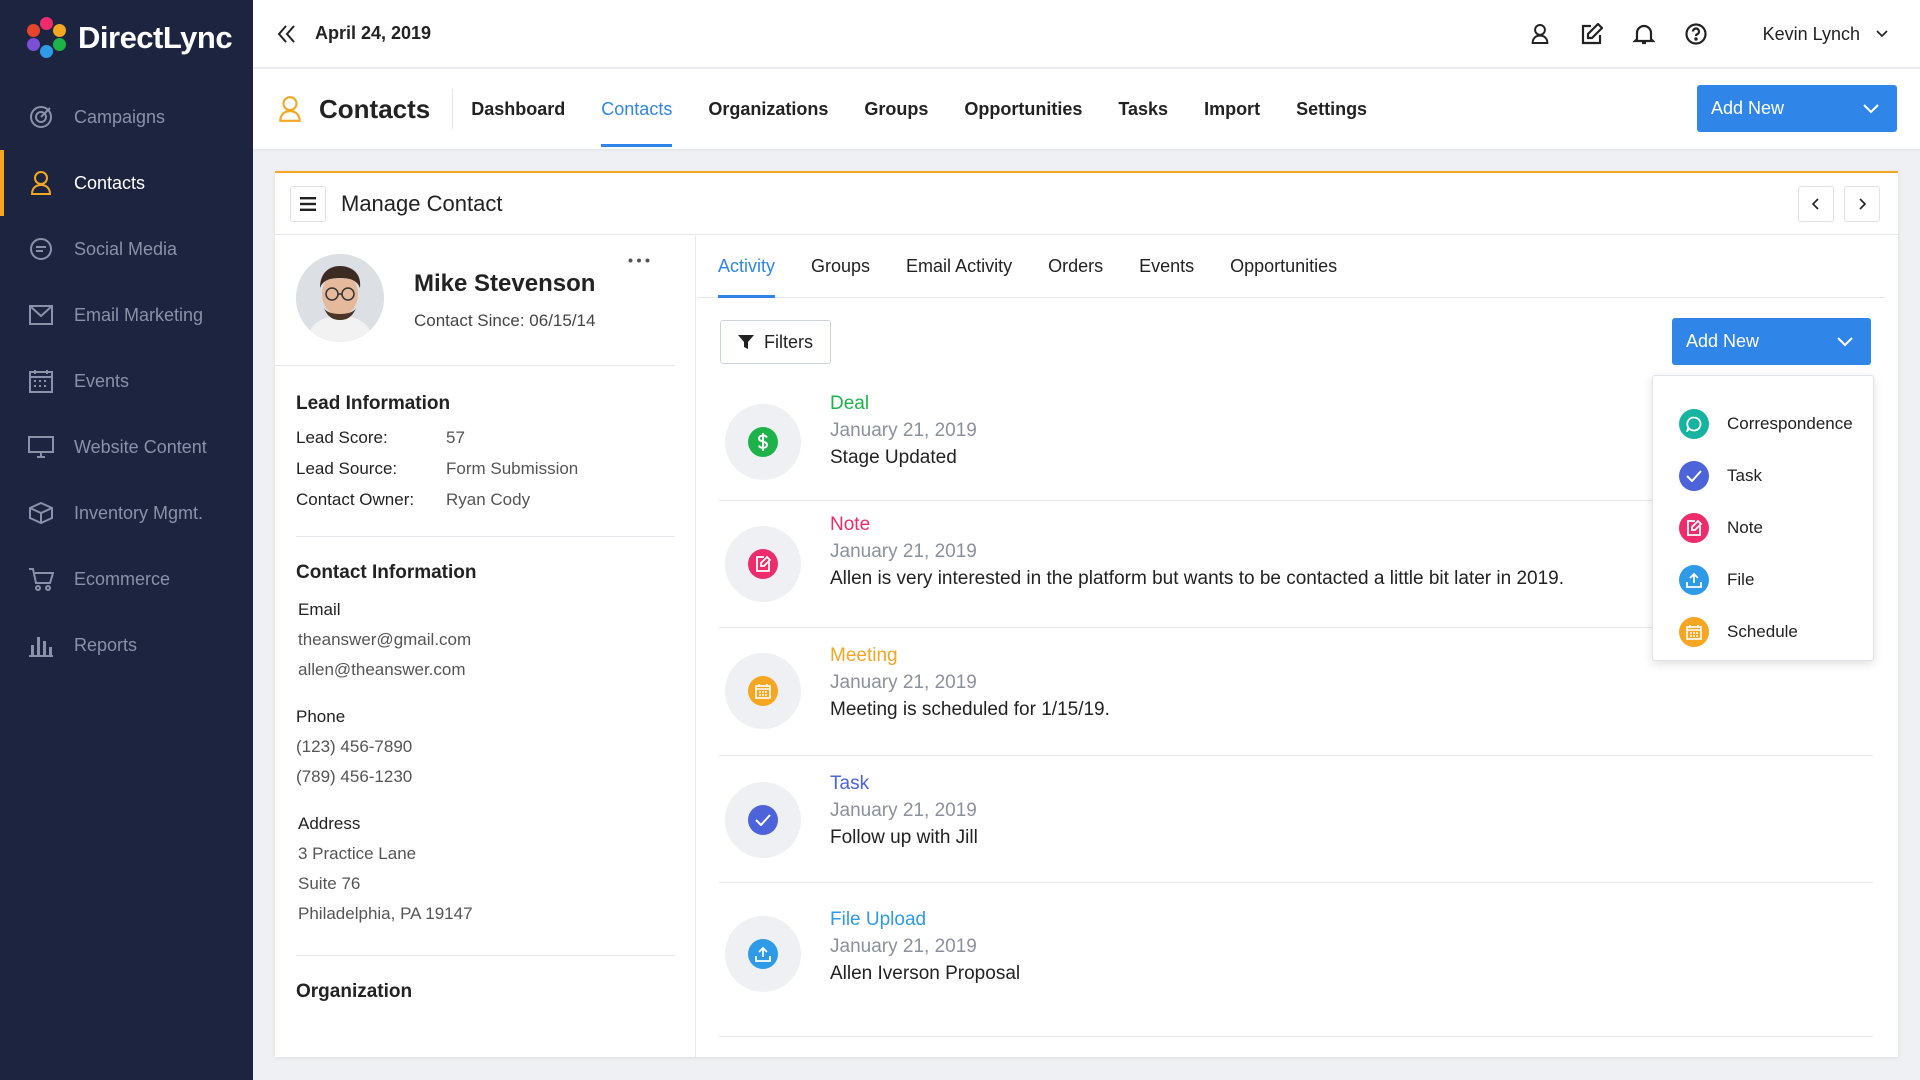 The image size is (1920, 1080). What do you see at coordinates (41, 249) in the screenshot?
I see `chat-bubble-icon` at bounding box center [41, 249].